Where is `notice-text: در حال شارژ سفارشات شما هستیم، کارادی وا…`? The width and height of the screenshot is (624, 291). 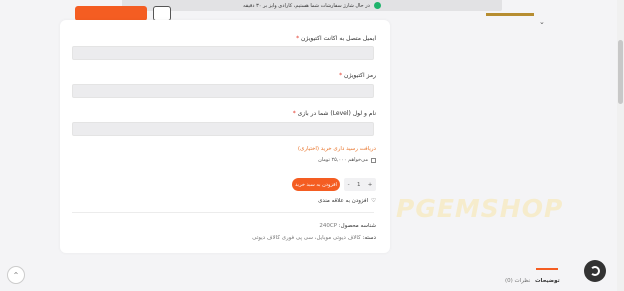
notice-text: در حال شارژ سفارشات شما هستیم، کارادی وا… is located at coordinates (306, 5).